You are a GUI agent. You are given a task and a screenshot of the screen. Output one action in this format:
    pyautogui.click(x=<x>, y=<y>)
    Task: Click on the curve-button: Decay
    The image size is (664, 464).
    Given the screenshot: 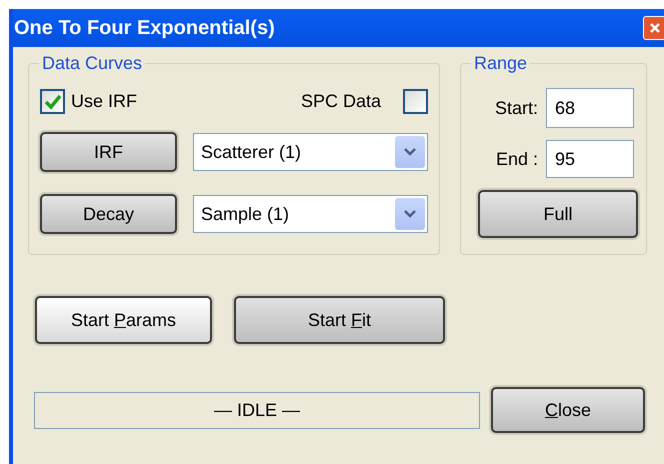 What is the action you would take?
    pyautogui.click(x=109, y=214)
    